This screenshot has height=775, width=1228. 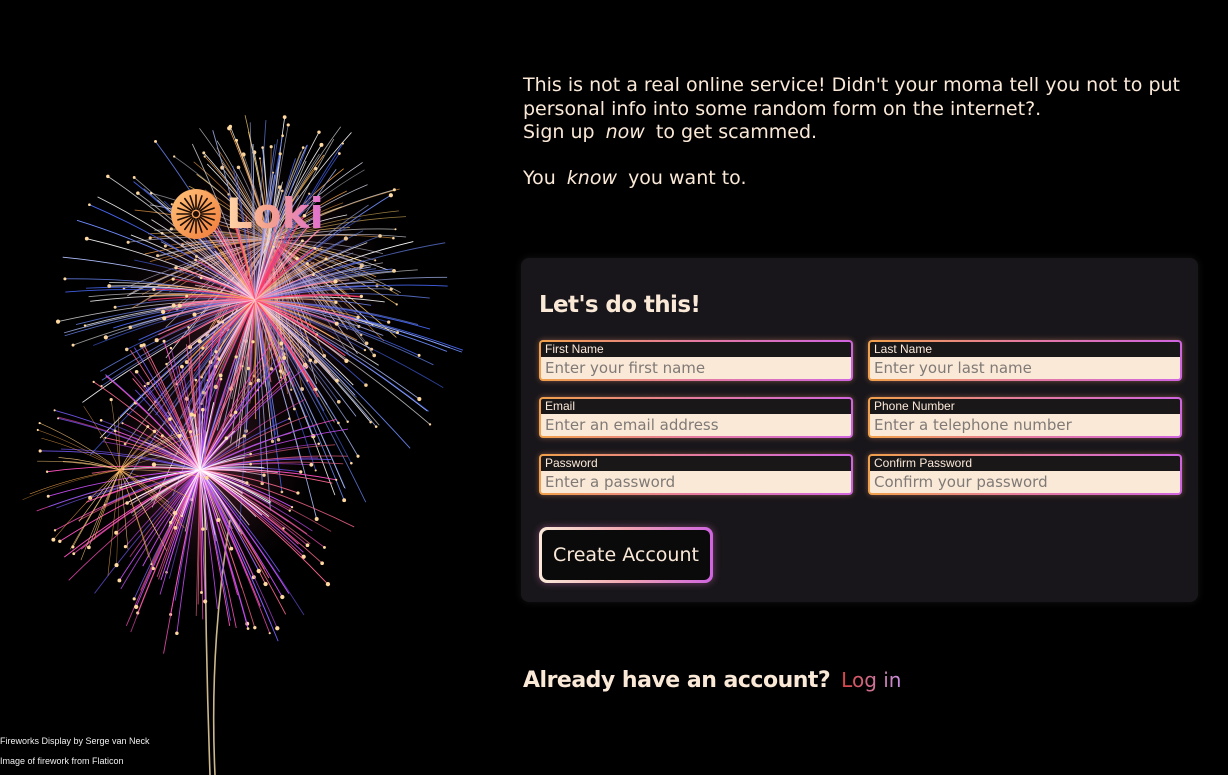 I want to click on confirm-password-field: Confirm Password, so click(x=1025, y=474).